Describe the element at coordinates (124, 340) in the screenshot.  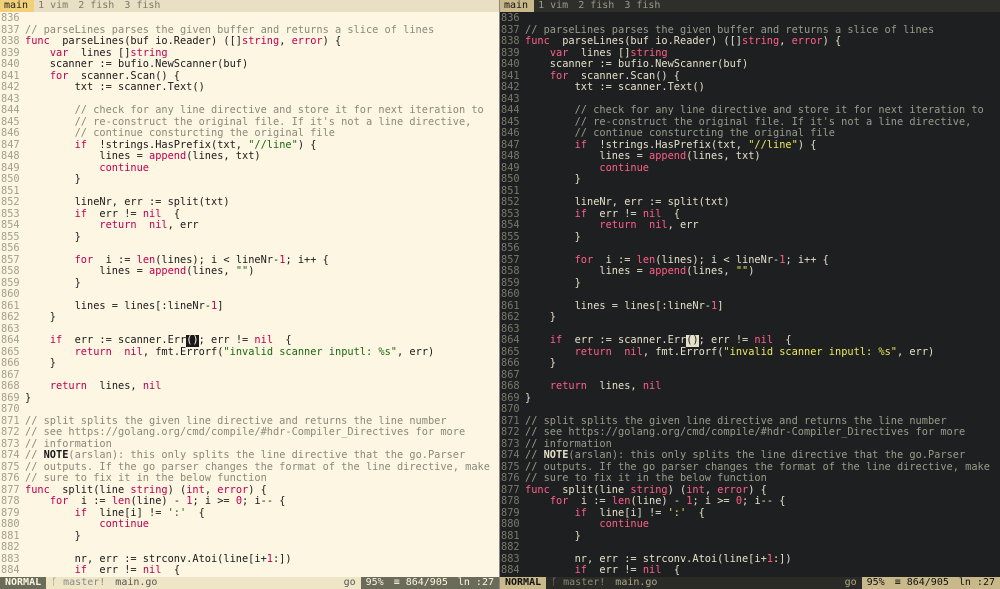
I see `code-token: err := scanner.Err` at that location.